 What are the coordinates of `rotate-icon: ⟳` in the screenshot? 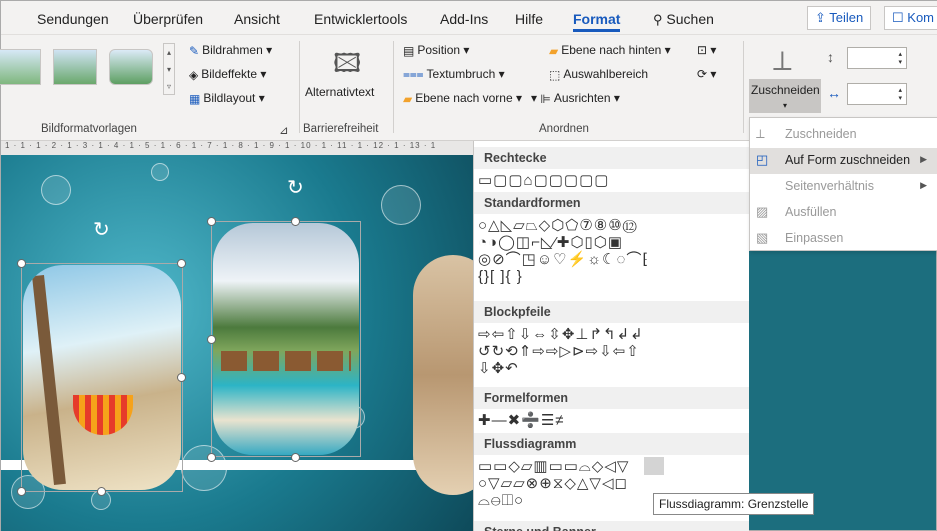 It's located at (702, 74).